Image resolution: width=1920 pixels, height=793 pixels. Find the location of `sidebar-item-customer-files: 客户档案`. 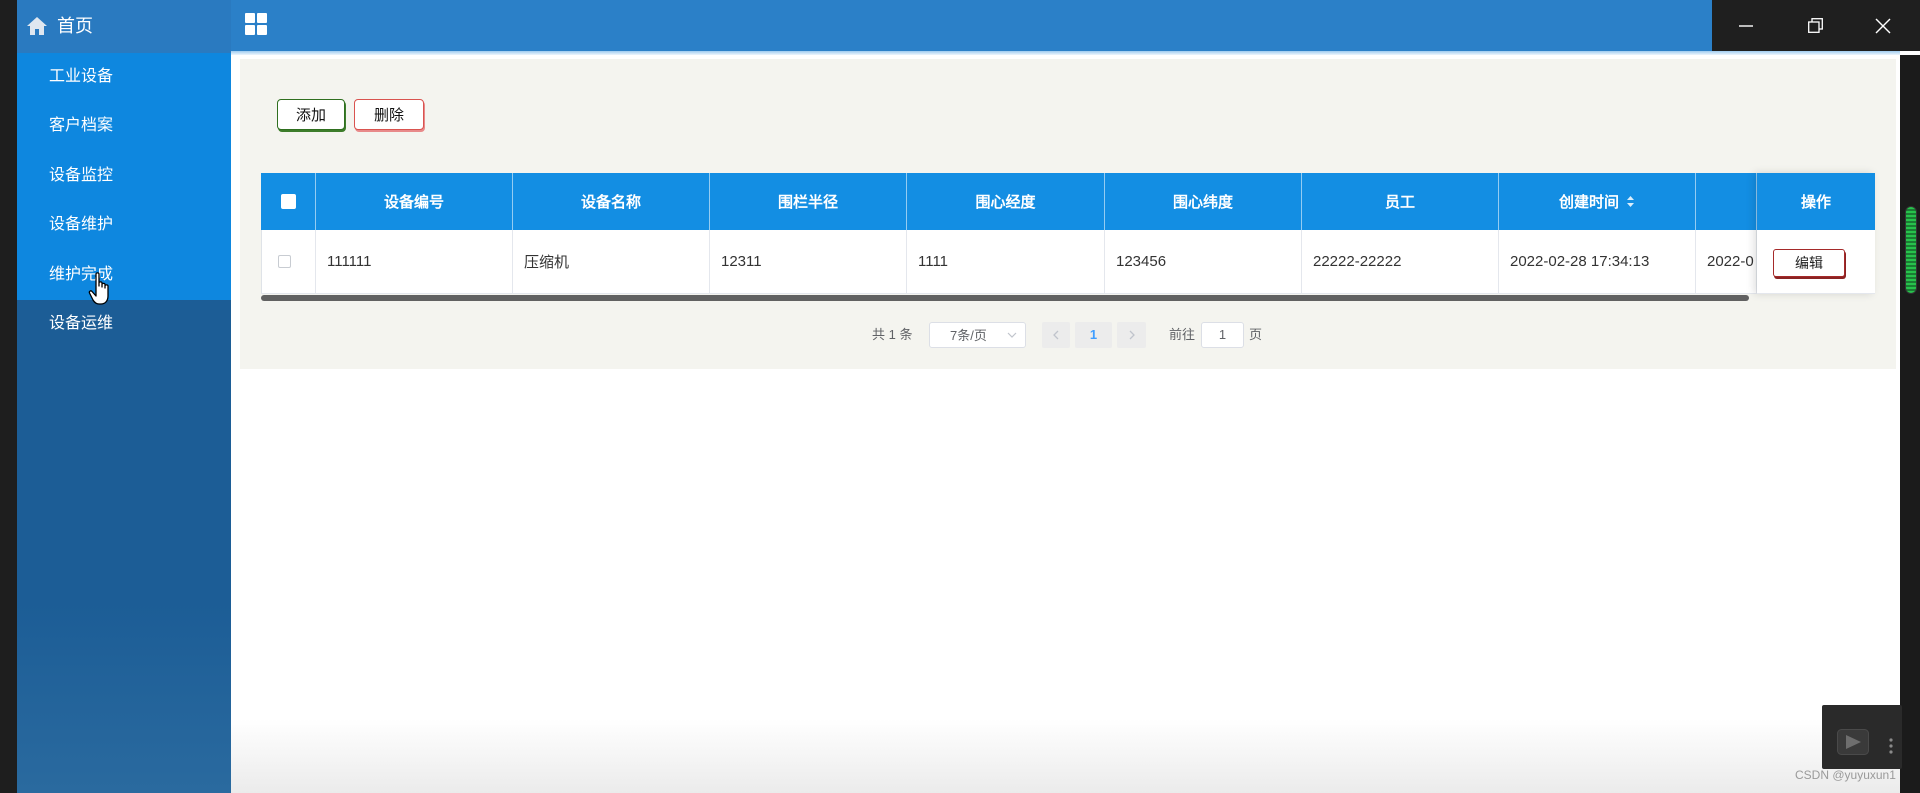

sidebar-item-customer-files: 客户档案 is located at coordinates (124, 125).